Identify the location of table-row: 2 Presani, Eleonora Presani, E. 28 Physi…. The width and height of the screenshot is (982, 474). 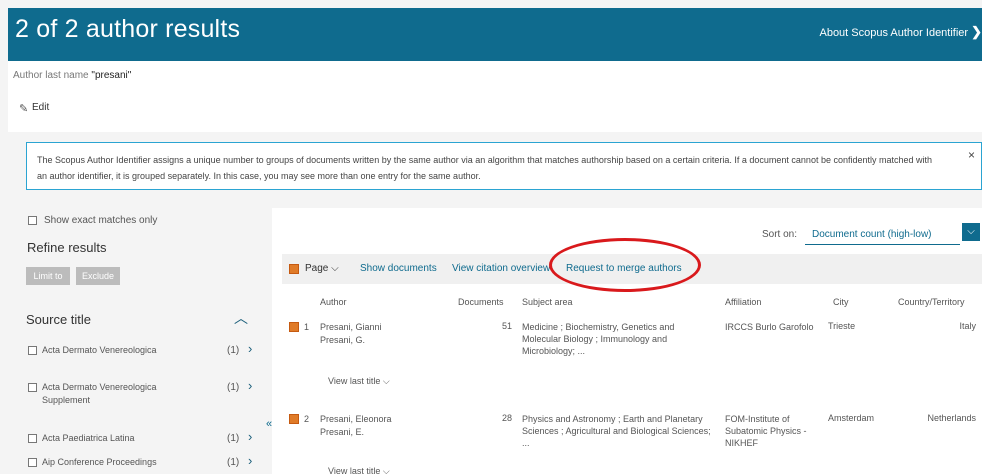
(632, 434).